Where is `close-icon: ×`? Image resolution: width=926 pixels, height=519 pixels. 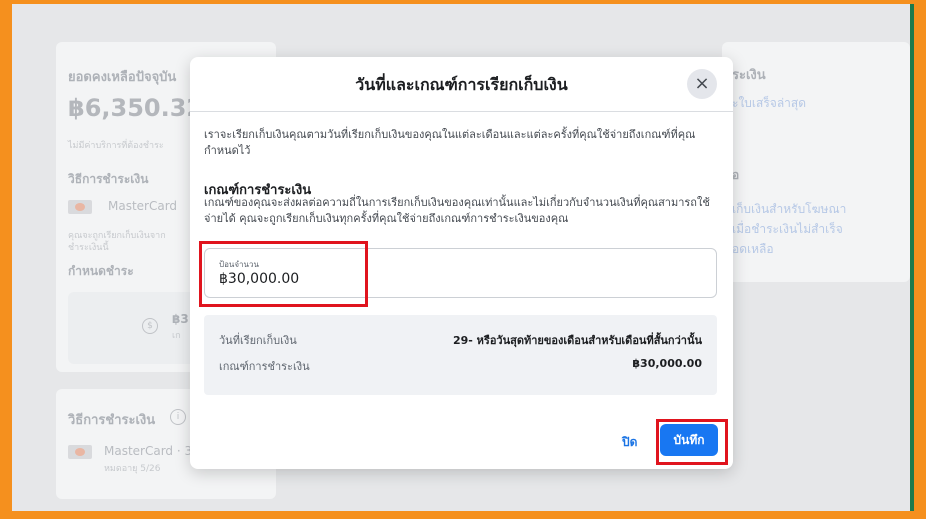 close-icon: × is located at coordinates (702, 84).